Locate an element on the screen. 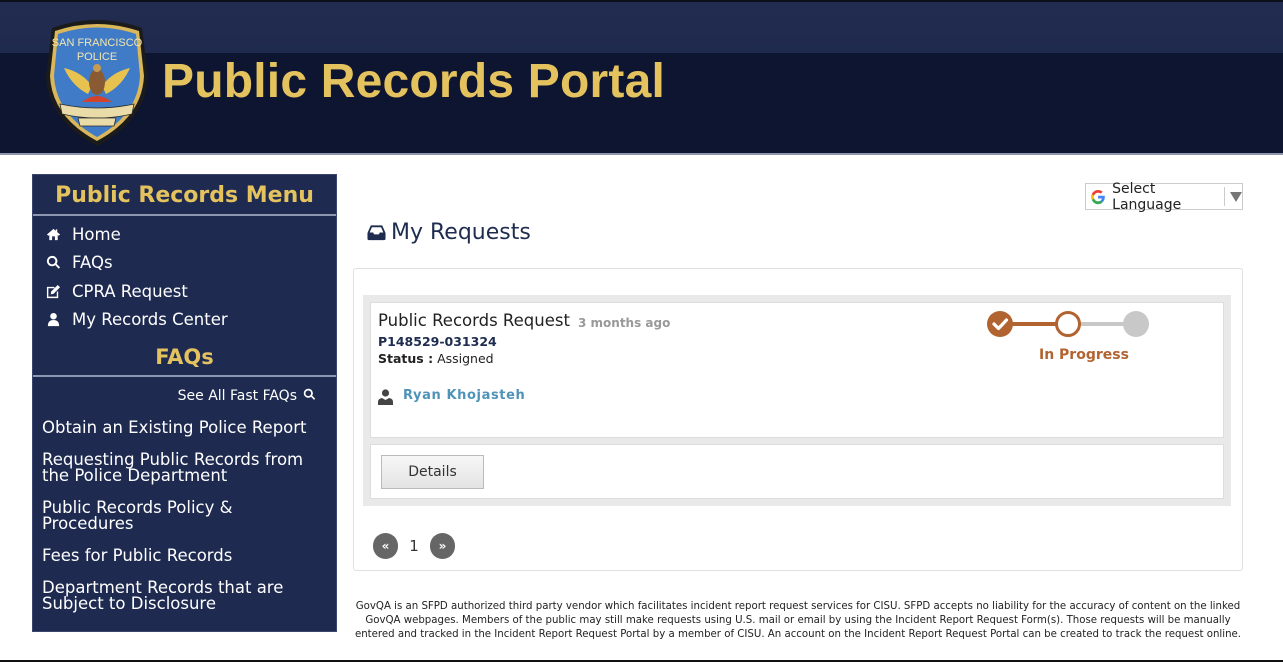 This screenshot has height=662, width=1283. request-id: P148529-031324 is located at coordinates (437, 341).